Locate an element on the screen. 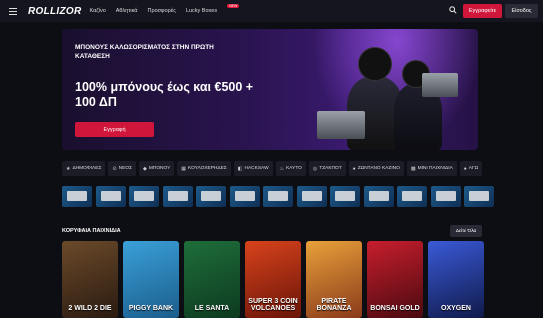  category-label: ΖΩΝΤΑΝΟ ΚΑΖΙΝΟ is located at coordinates (378, 168).